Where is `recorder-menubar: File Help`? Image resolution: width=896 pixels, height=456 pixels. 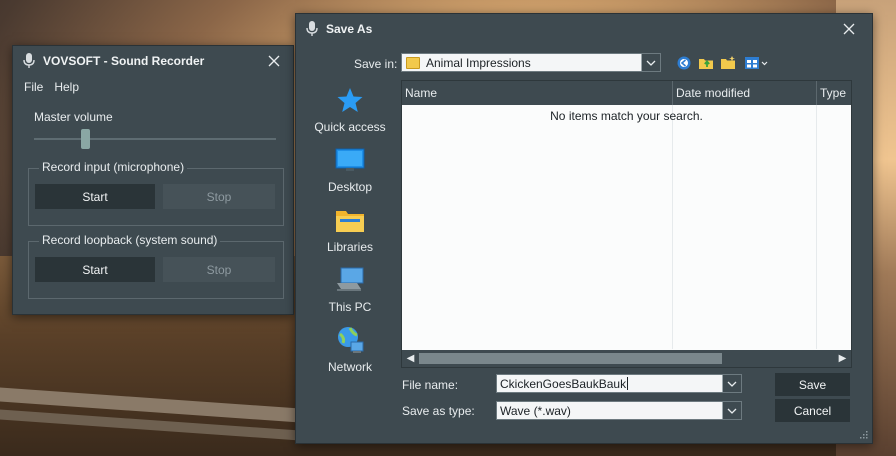
recorder-menubar: File Help is located at coordinates (153, 87).